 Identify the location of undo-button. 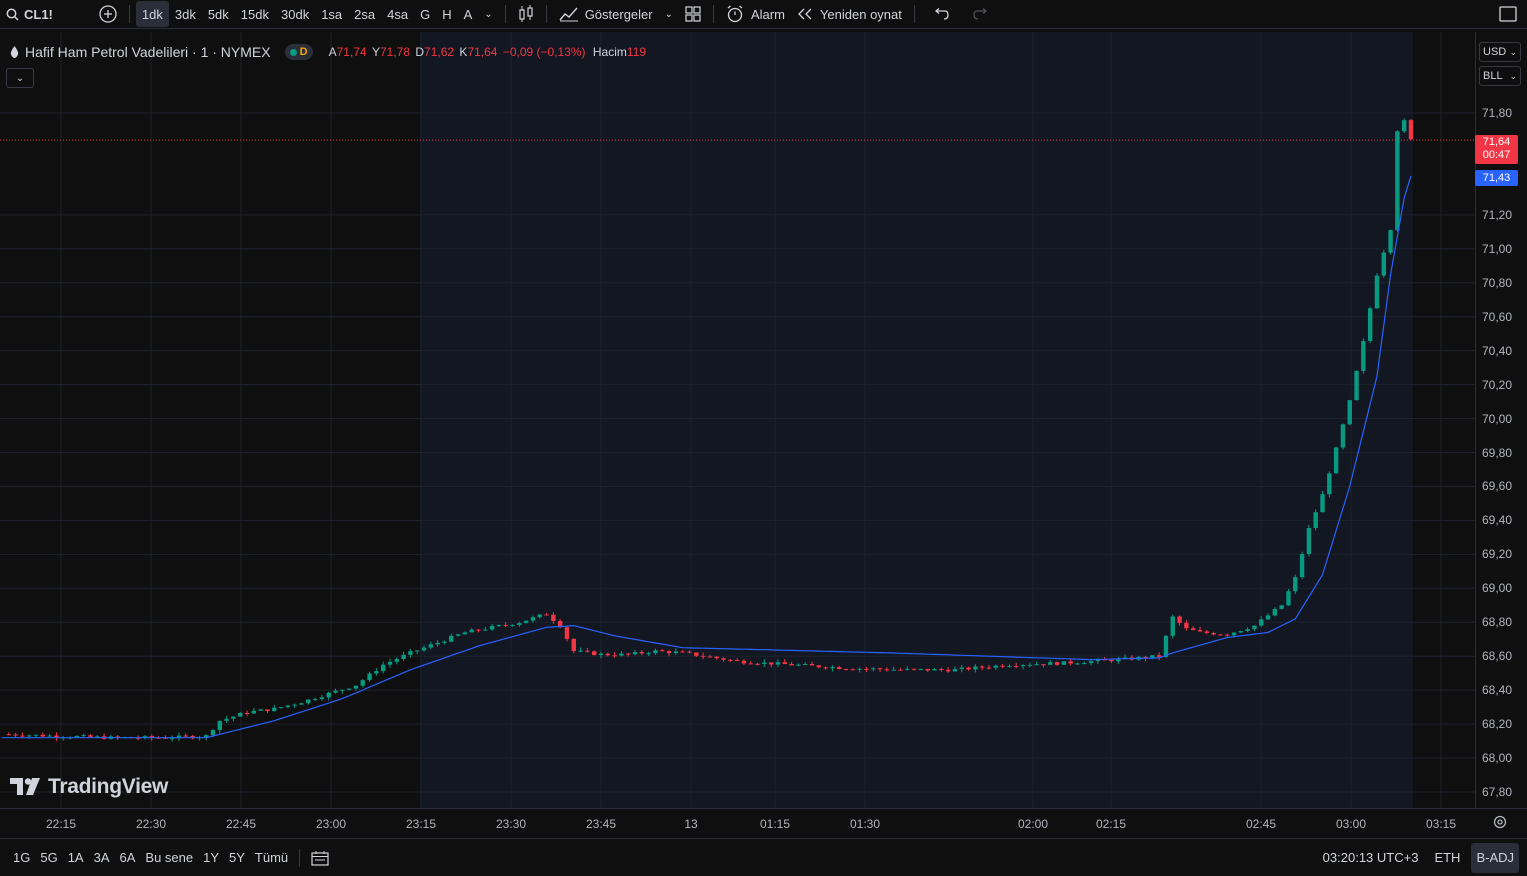
(941, 14).